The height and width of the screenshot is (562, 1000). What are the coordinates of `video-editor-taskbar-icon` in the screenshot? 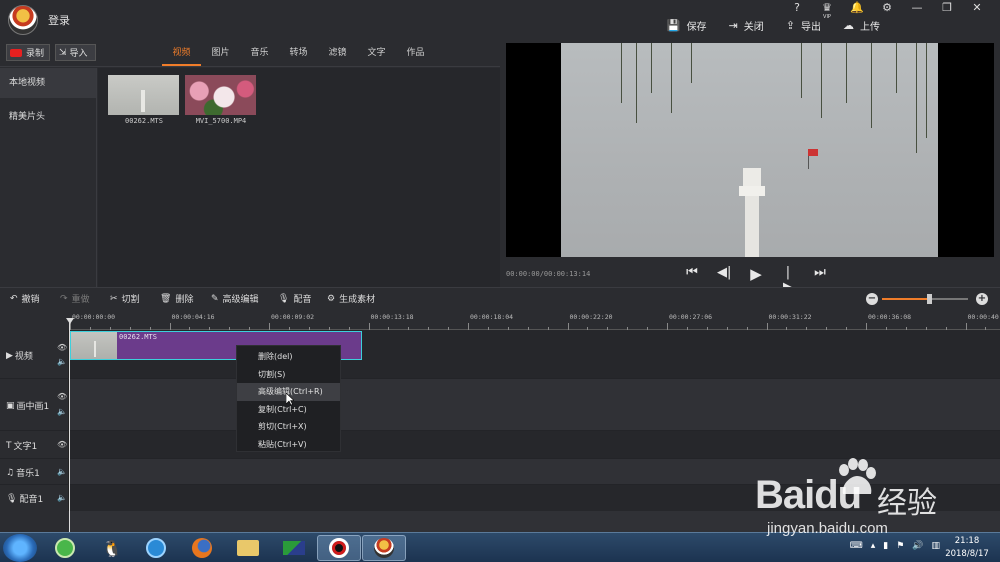 It's located at (384, 548).